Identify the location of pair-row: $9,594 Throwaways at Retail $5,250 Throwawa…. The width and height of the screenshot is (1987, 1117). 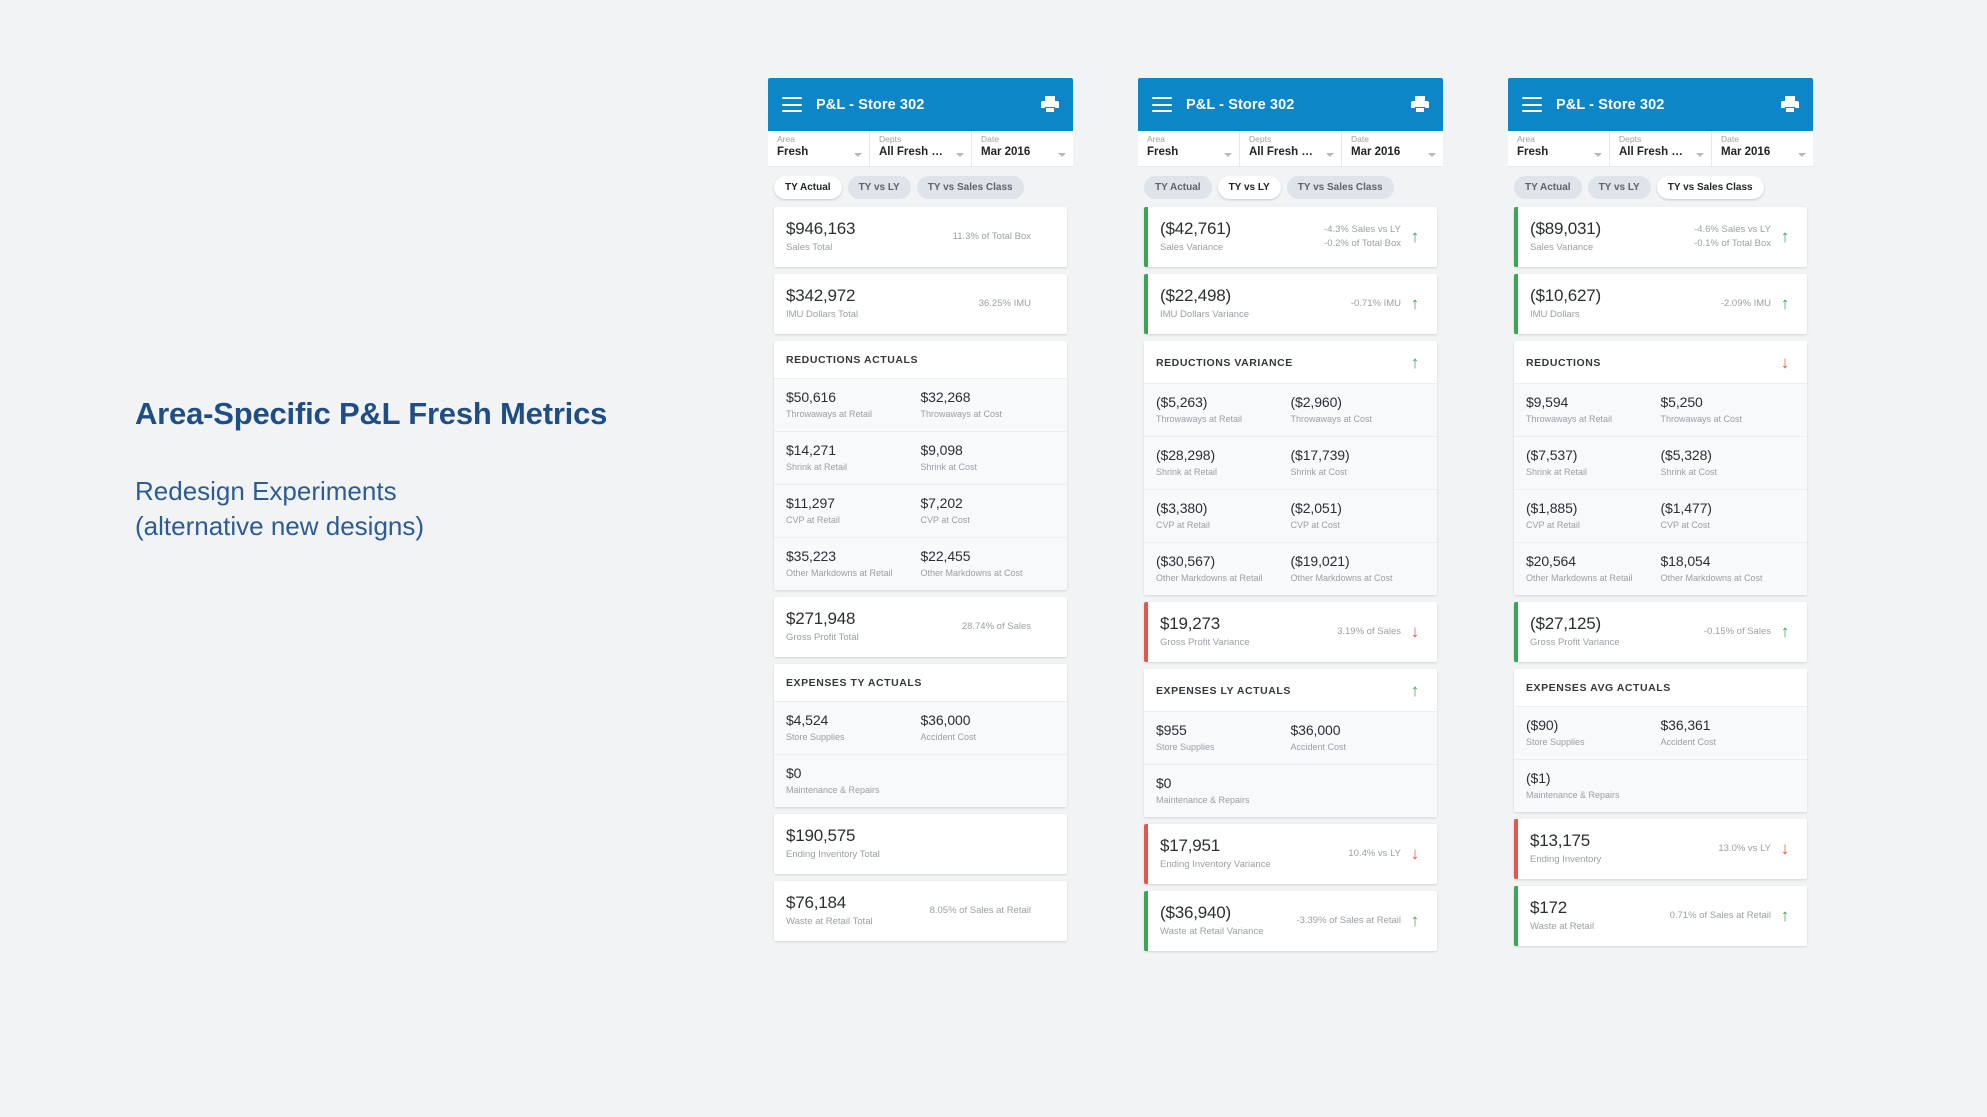
(1660, 410).